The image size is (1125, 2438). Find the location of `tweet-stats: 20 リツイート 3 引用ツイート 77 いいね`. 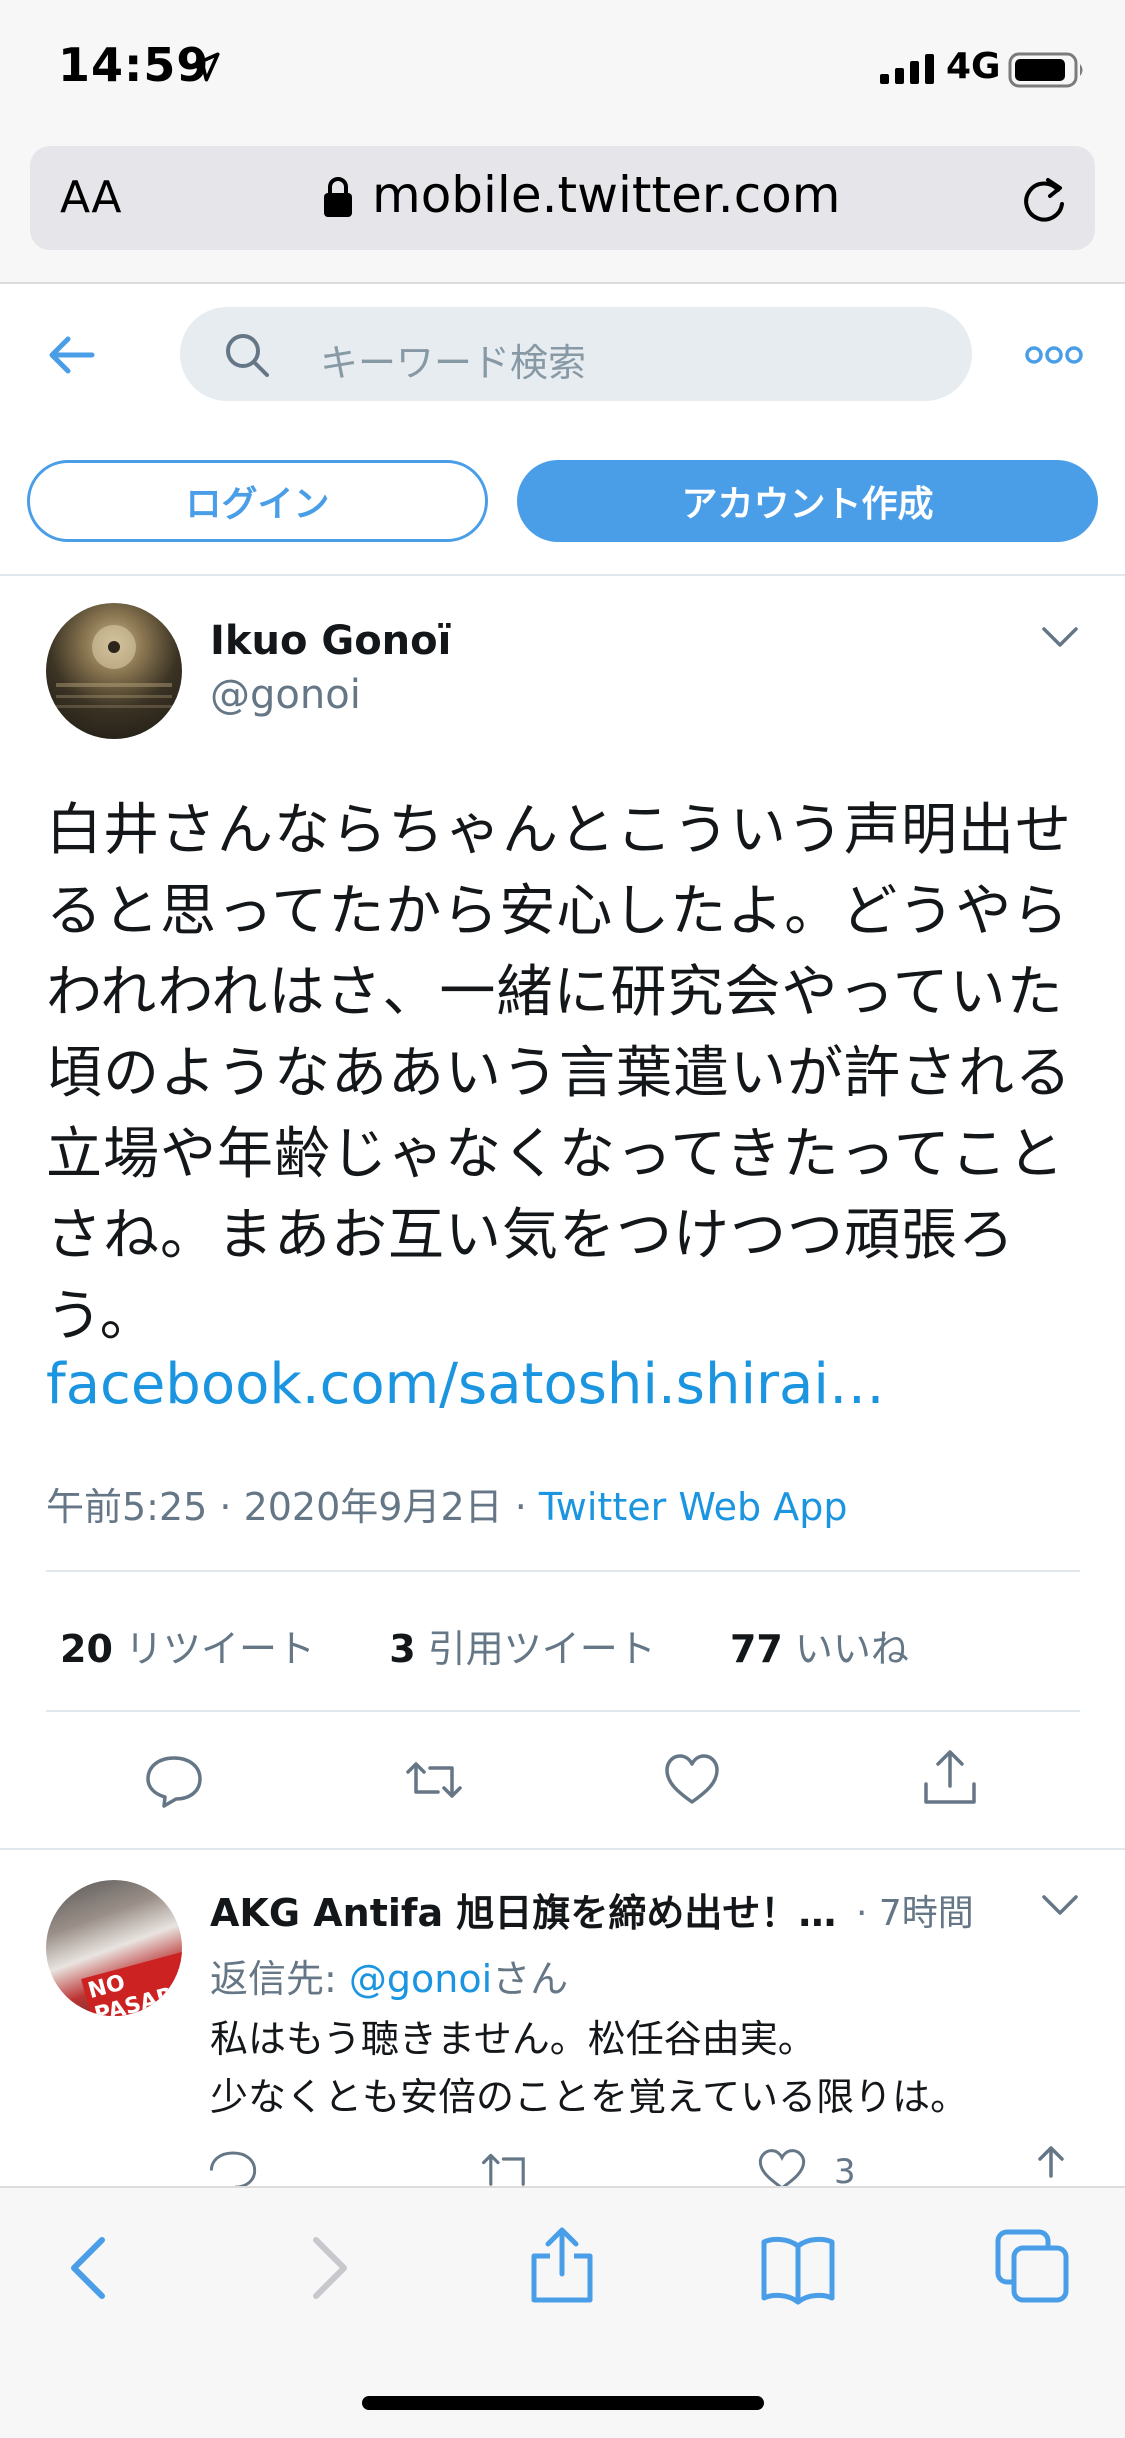

tweet-stats: 20 リツイート 3 引用ツイート 77 いいね is located at coordinates (484, 1645).